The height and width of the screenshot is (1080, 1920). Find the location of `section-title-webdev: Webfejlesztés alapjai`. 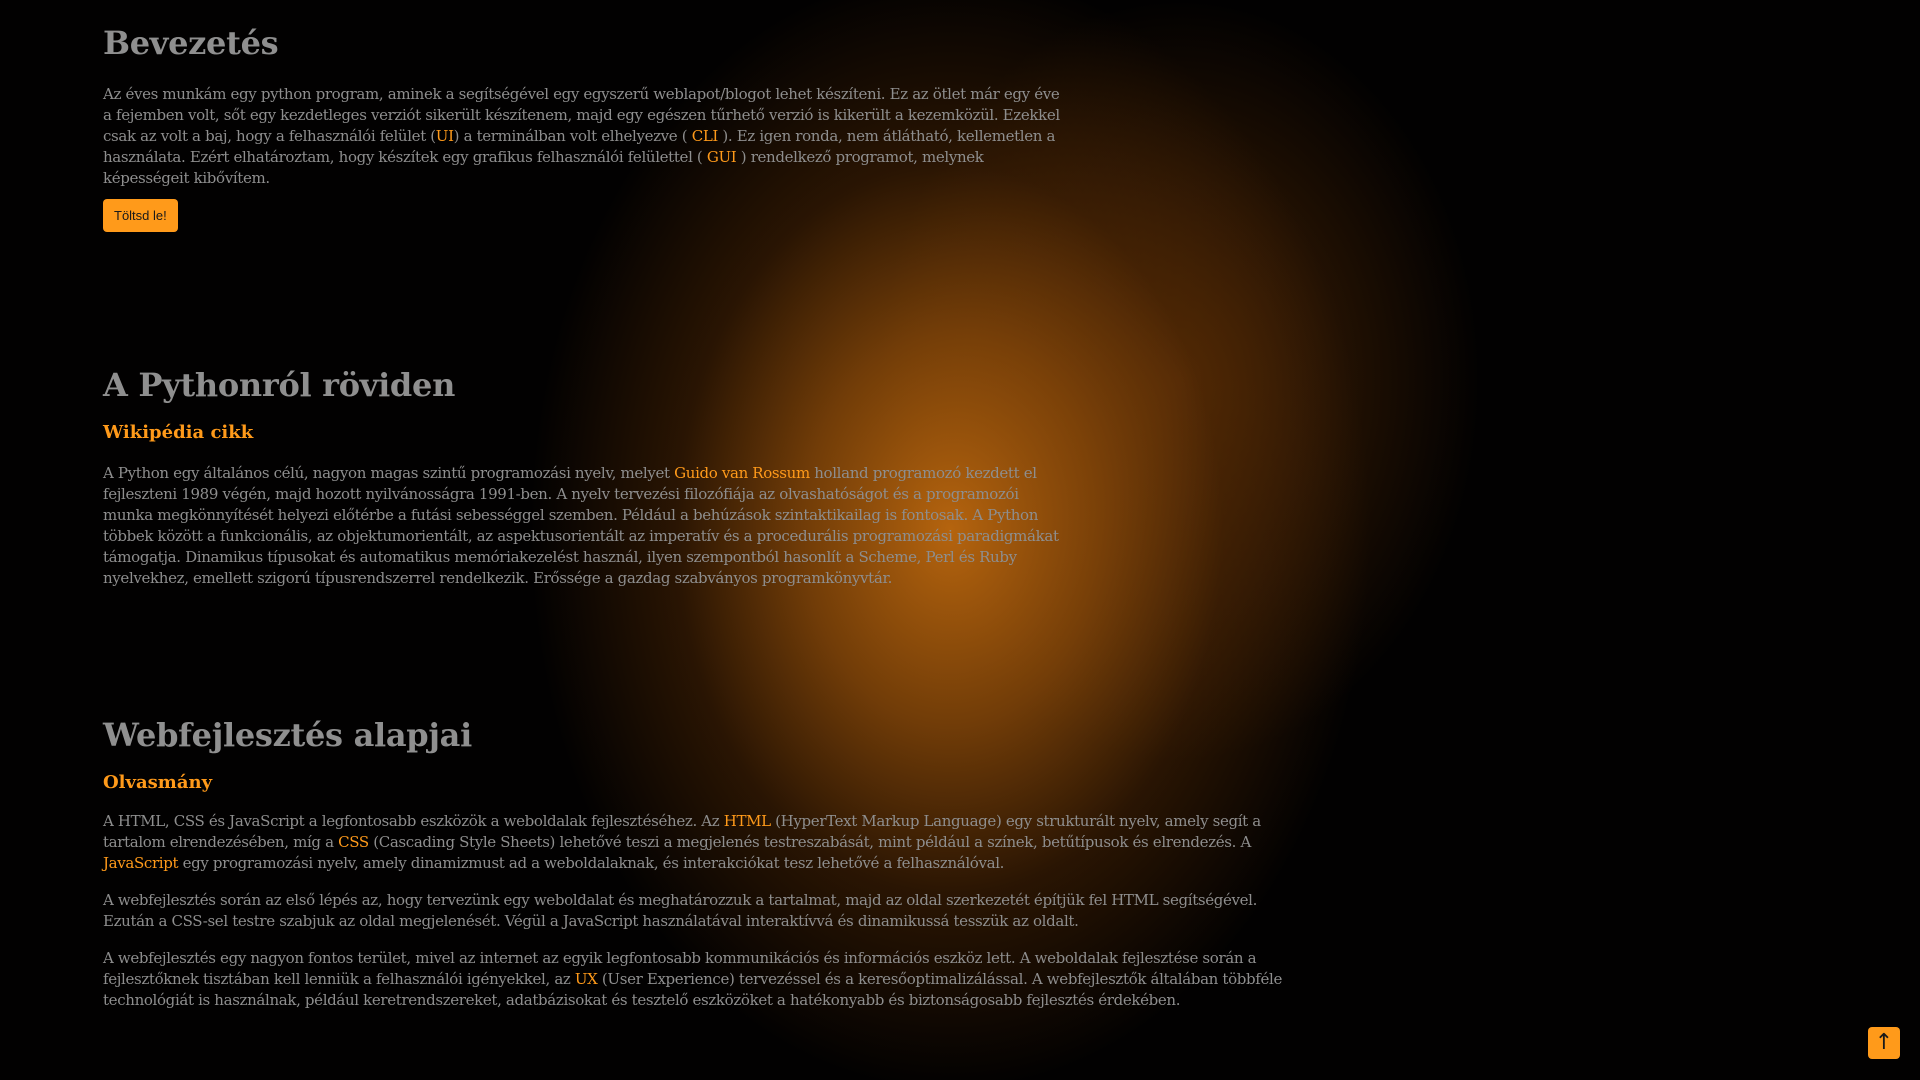

section-title-webdev: Webfejlesztés alapjai is located at coordinates (287, 735).